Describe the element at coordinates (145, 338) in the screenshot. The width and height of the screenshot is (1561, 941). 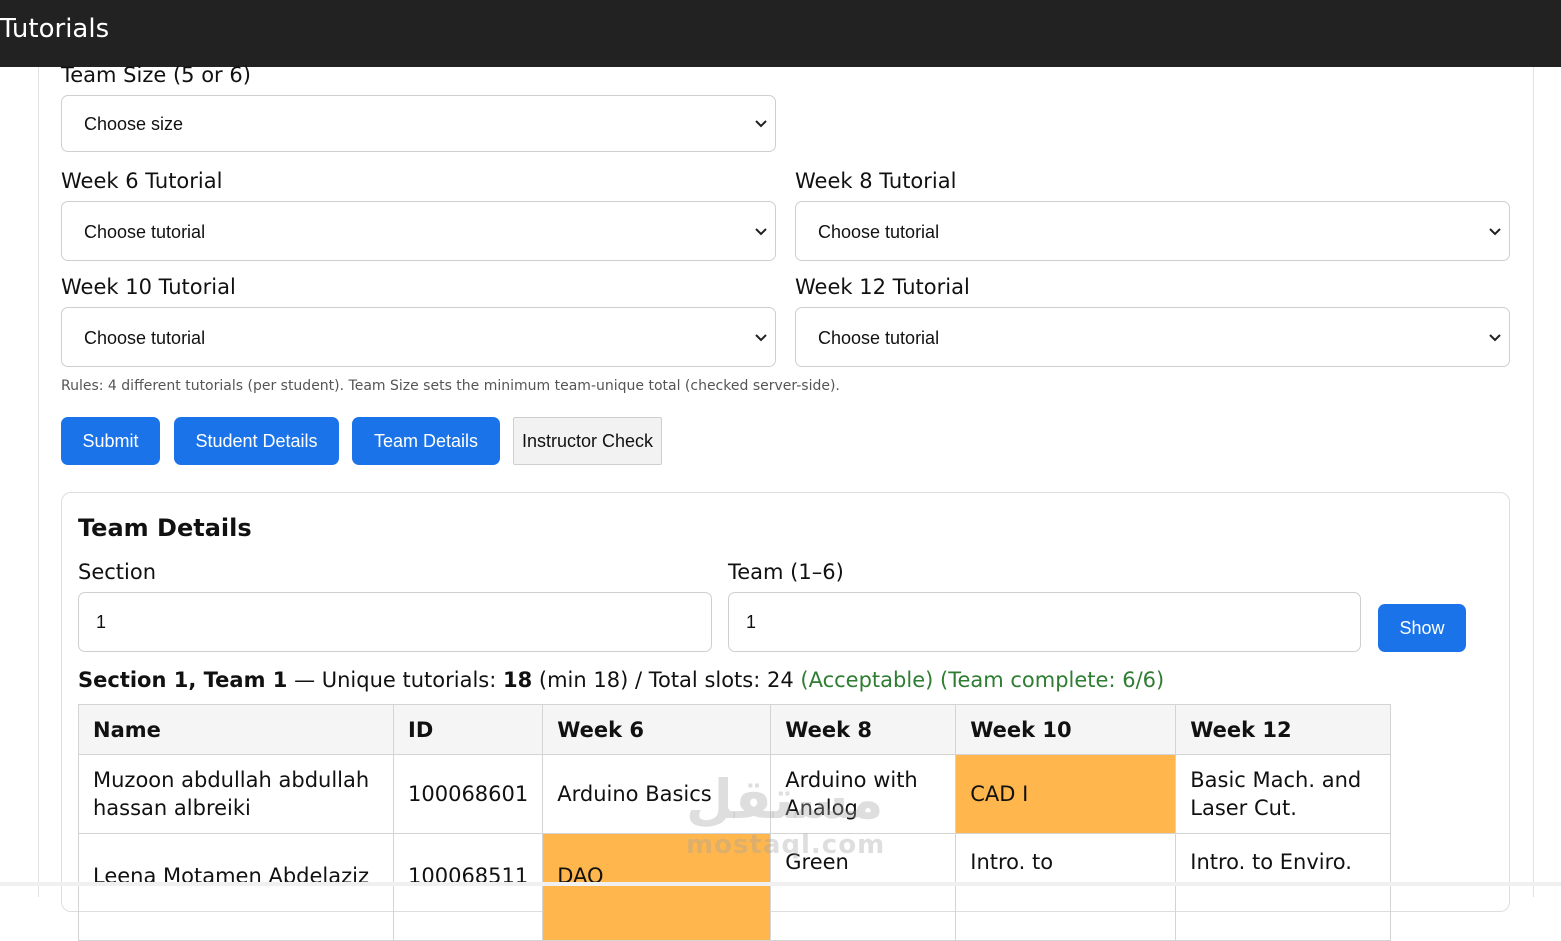
I see `week10-value: Choose tutorial` at that location.